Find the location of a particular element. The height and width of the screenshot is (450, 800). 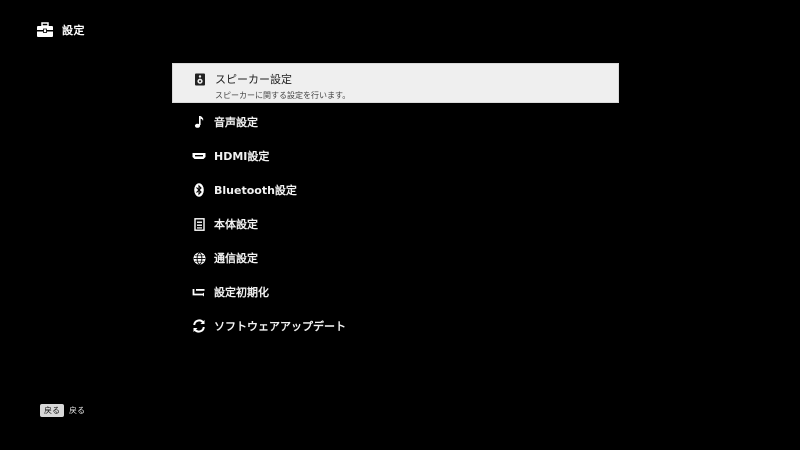

reset-icon is located at coordinates (199, 292).